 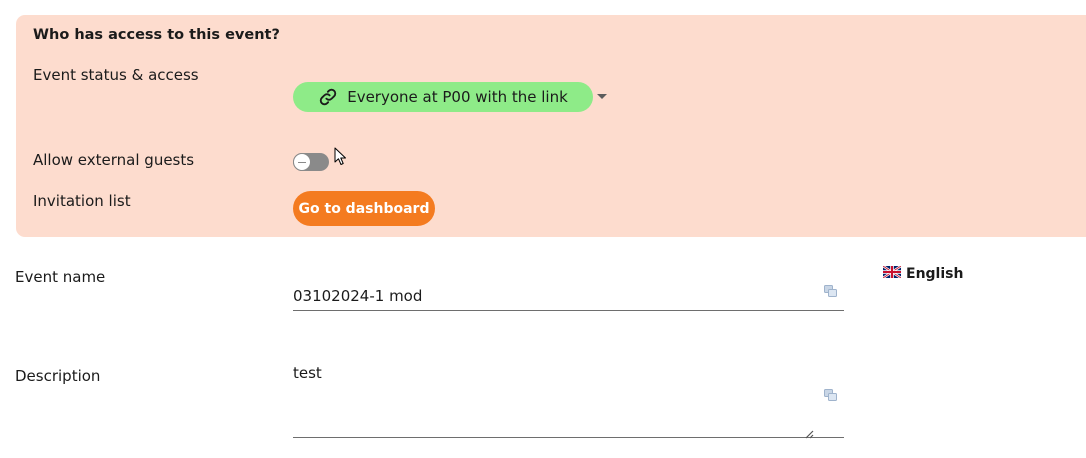 What do you see at coordinates (358, 296) in the screenshot?
I see `event-name-value: 03102024-1 mod` at bounding box center [358, 296].